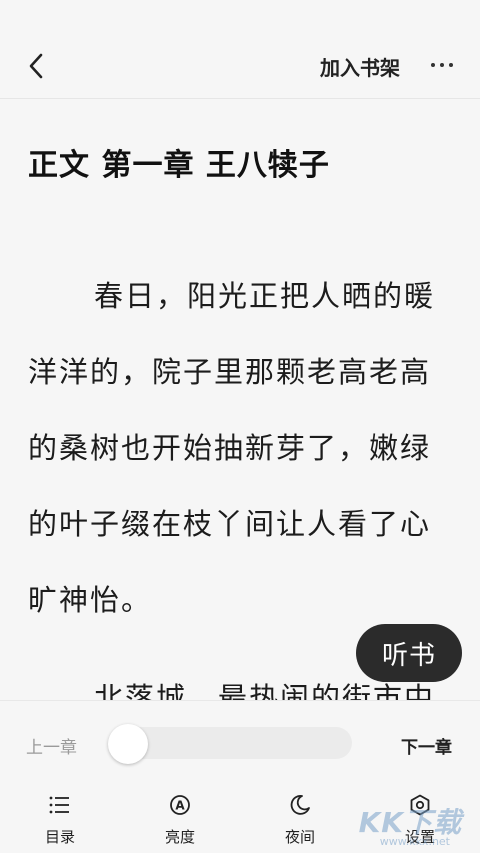 This screenshot has width=480, height=853. Describe the element at coordinates (360, 66) in the screenshot. I see `add-to-shelf-button: 加入书架` at that location.